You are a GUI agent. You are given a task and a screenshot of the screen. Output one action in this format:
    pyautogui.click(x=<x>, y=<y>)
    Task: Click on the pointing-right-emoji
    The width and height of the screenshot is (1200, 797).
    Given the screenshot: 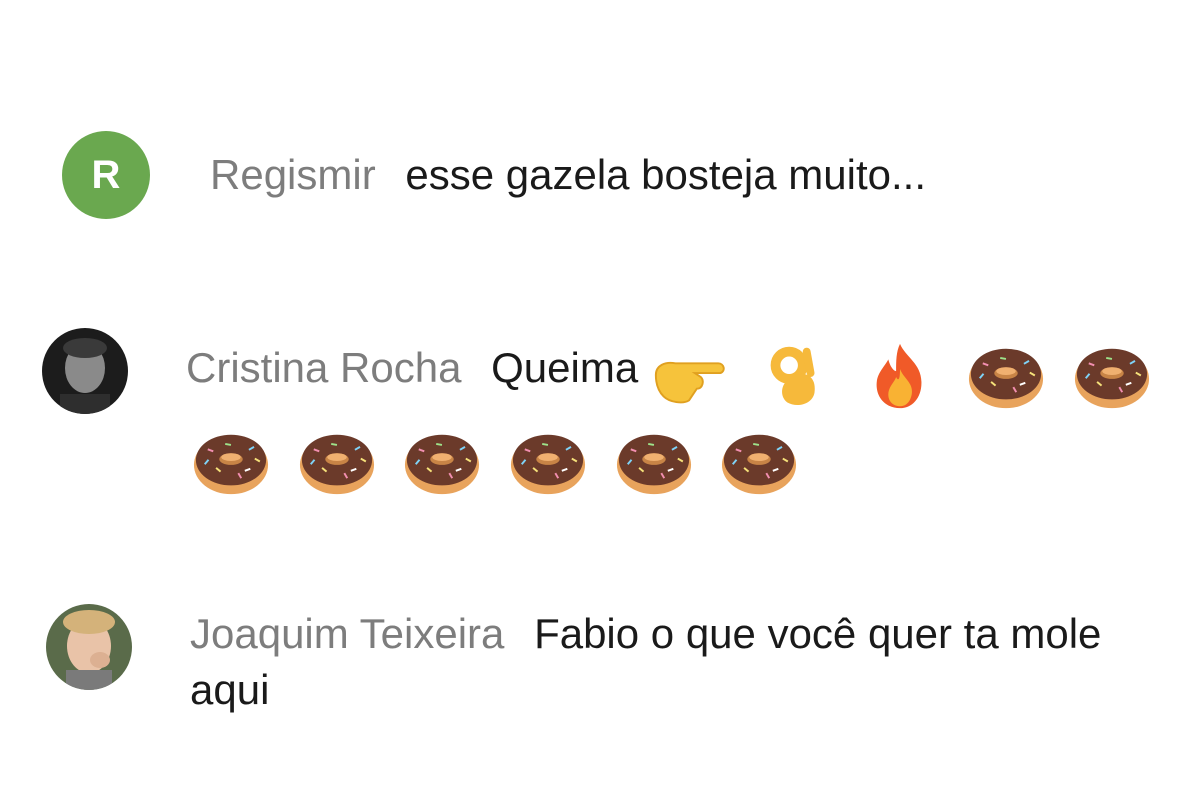 What is the action you would take?
    pyautogui.click(x=689, y=373)
    